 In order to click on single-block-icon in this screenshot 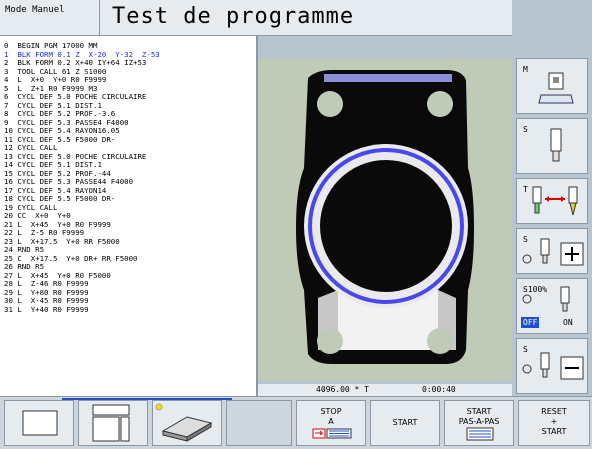, I will do `click(480, 434)`.